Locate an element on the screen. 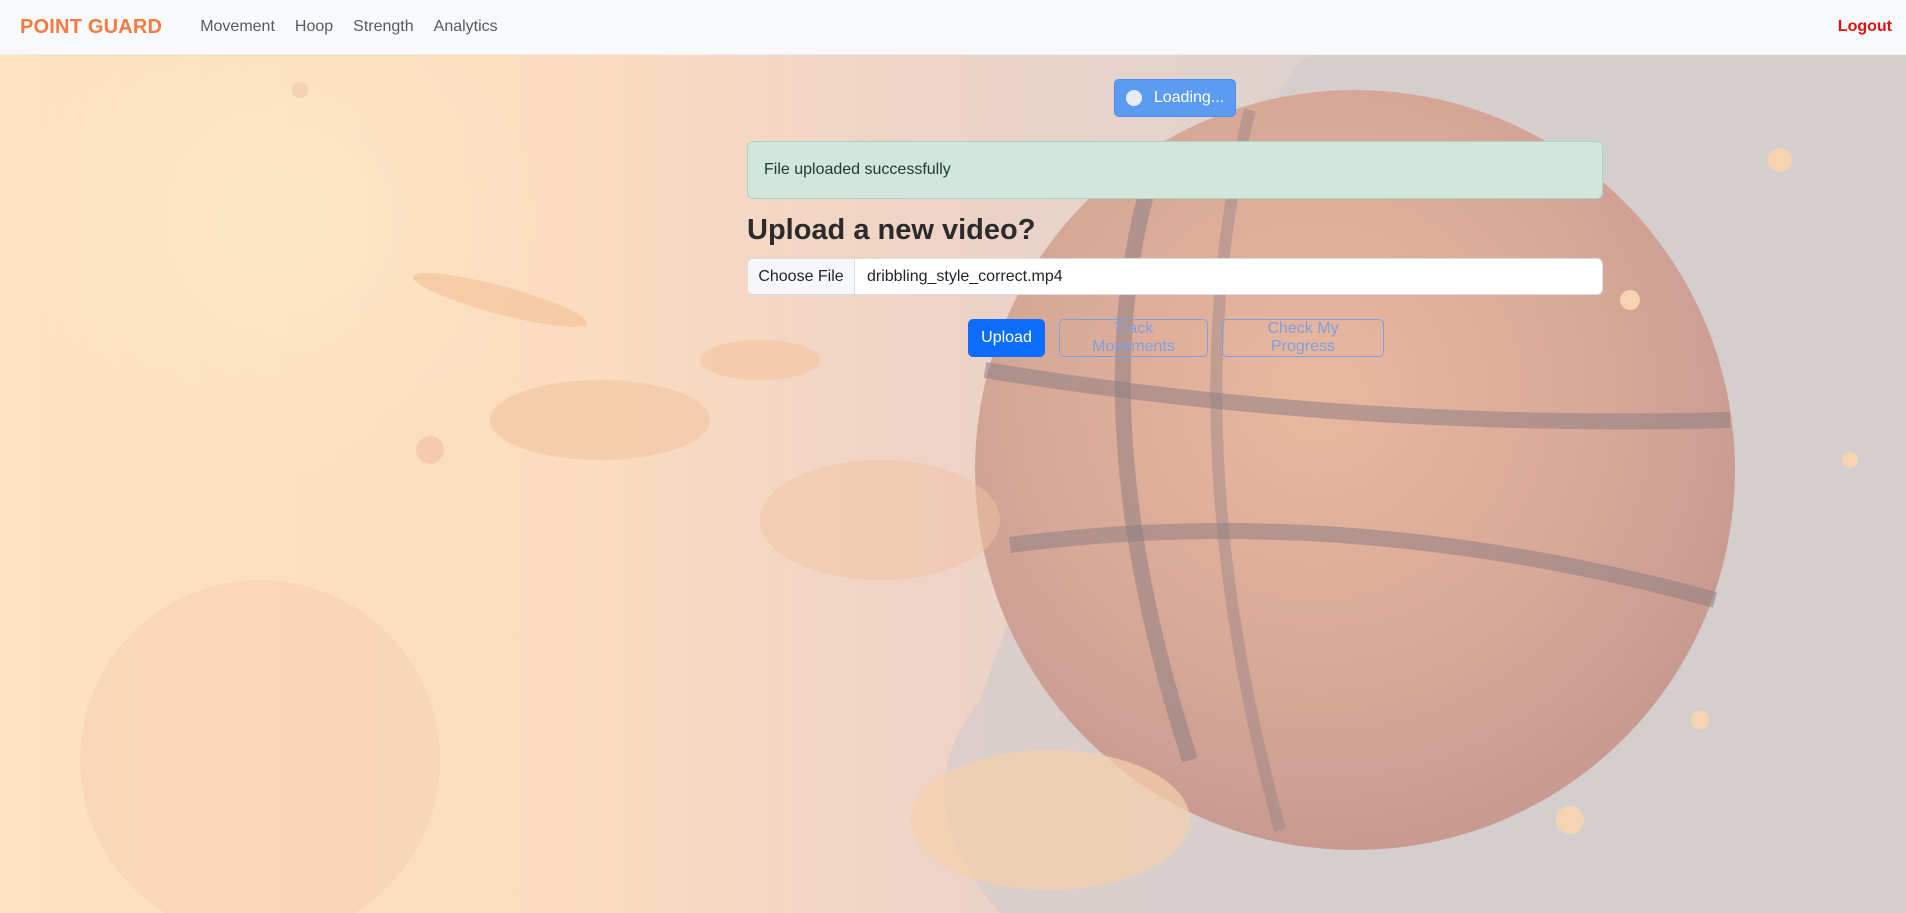 The image size is (1906, 913). upload-title: Upload a new video? is located at coordinates (891, 230).